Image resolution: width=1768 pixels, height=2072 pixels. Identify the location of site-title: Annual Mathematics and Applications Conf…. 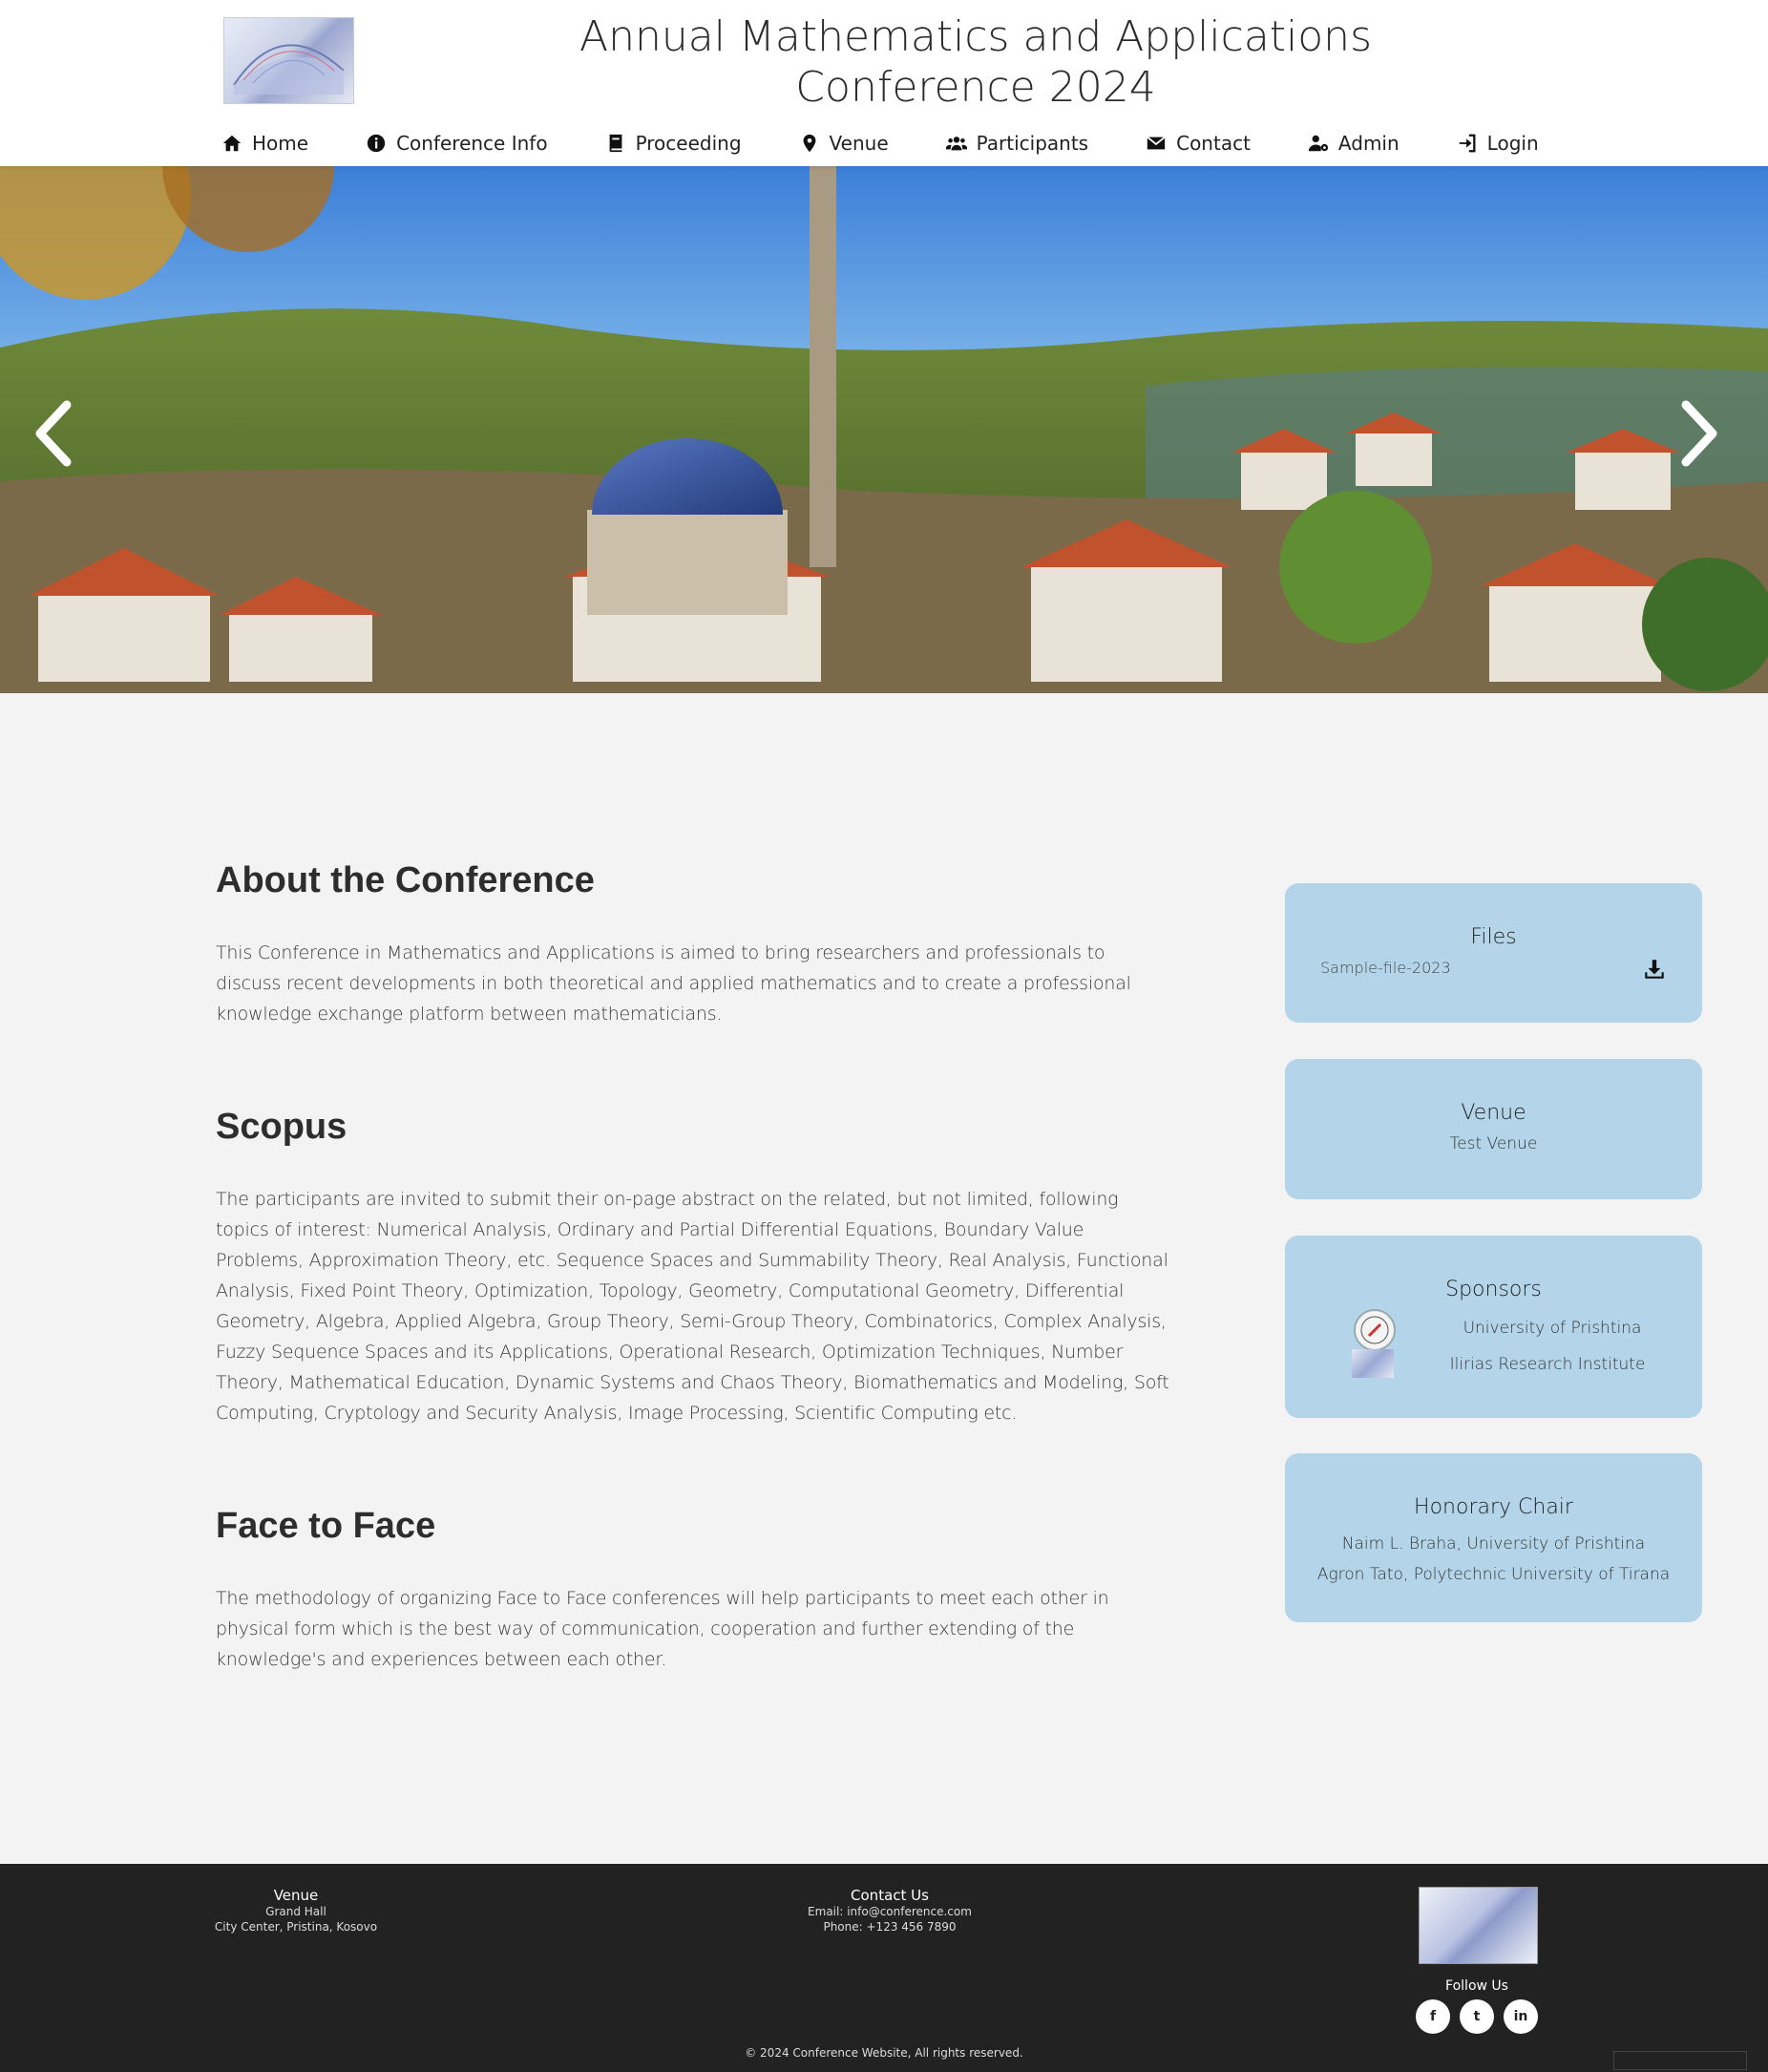
(976, 62).